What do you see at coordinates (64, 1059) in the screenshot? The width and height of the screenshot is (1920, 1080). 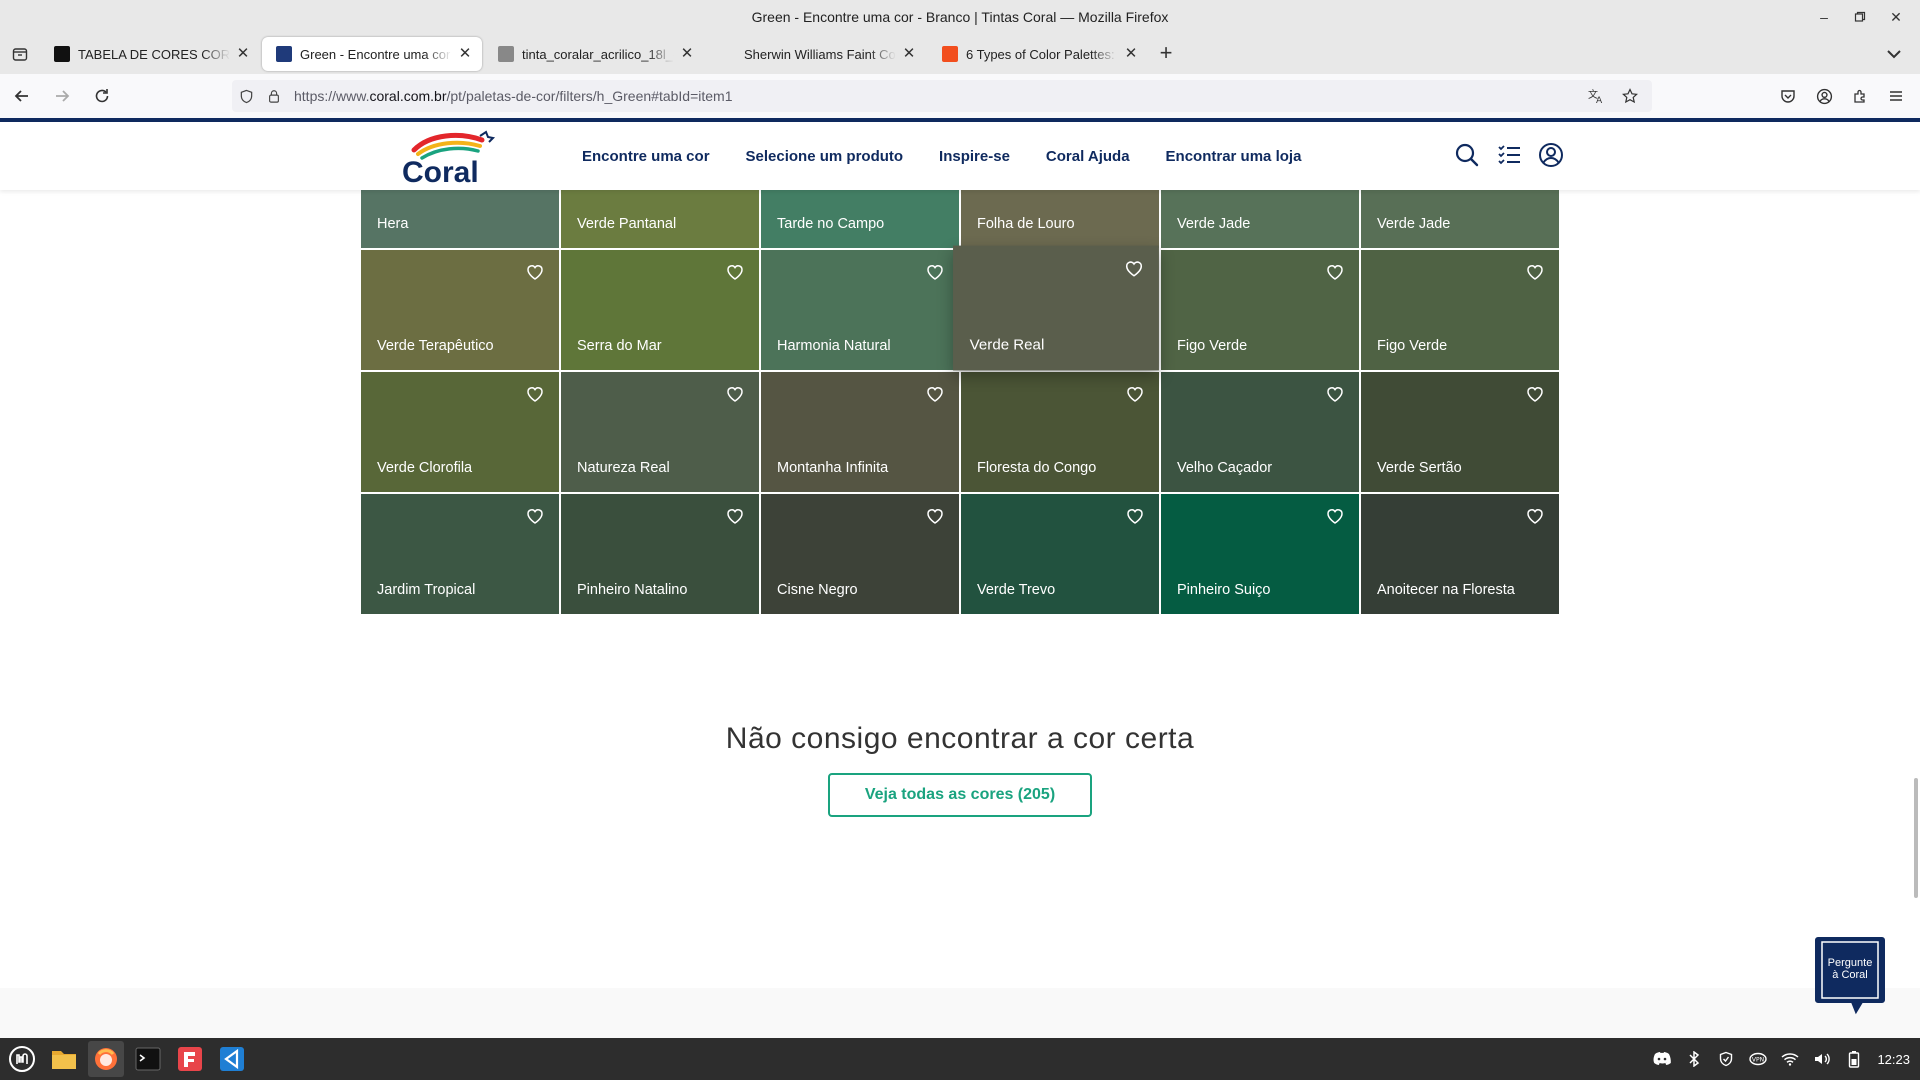 I see `files-folder-icon` at bounding box center [64, 1059].